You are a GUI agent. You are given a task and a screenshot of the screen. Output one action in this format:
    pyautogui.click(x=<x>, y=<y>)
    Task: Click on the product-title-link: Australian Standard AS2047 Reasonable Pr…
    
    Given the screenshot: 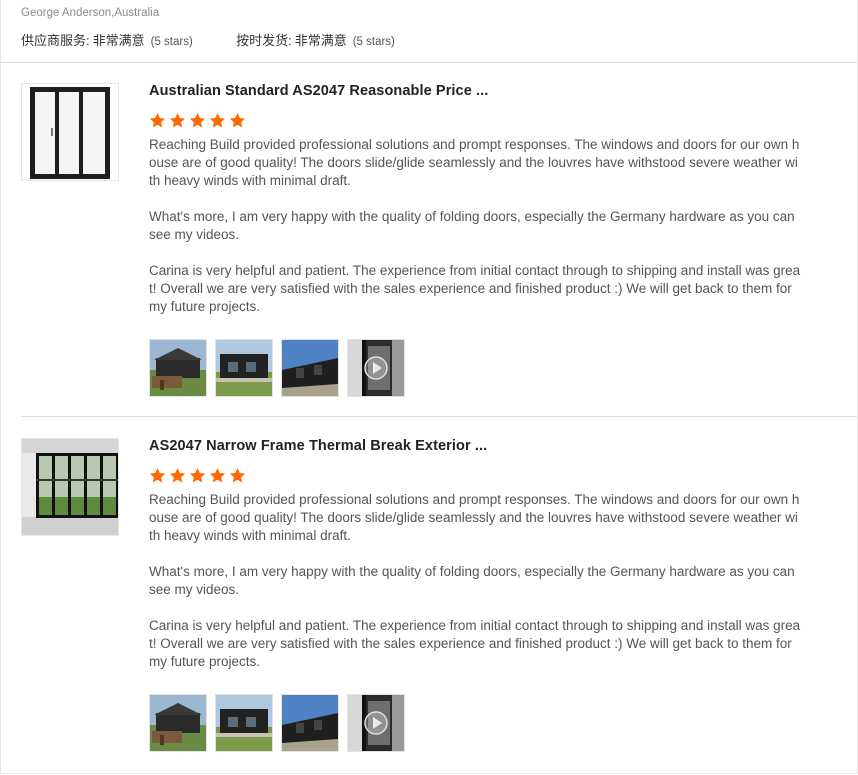 What is the action you would take?
    pyautogui.click(x=318, y=91)
    